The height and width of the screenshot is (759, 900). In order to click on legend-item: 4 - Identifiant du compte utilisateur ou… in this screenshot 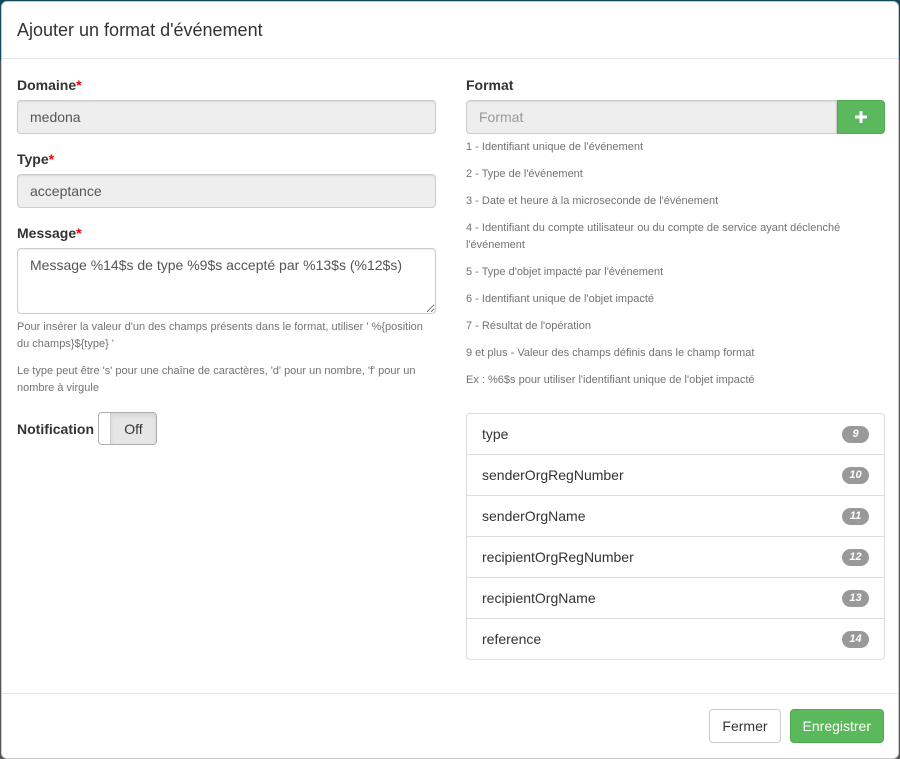, I will do `click(653, 236)`.